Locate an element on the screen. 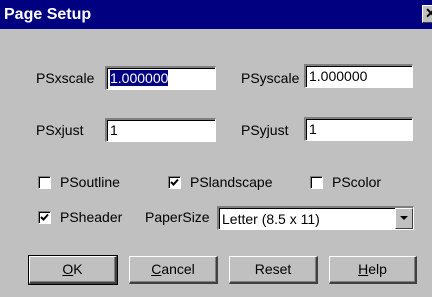  papersize-value: Letter (8.5 x 11) is located at coordinates (271, 219).